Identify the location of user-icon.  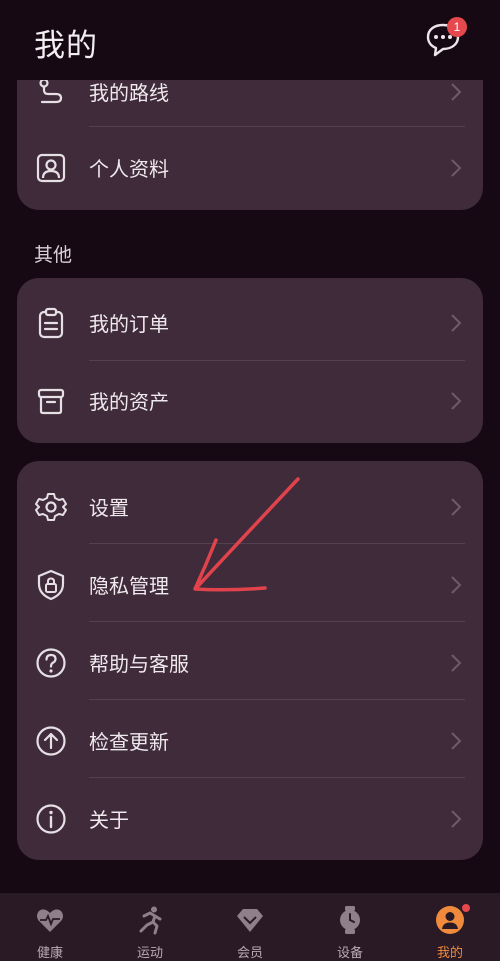
(450, 920).